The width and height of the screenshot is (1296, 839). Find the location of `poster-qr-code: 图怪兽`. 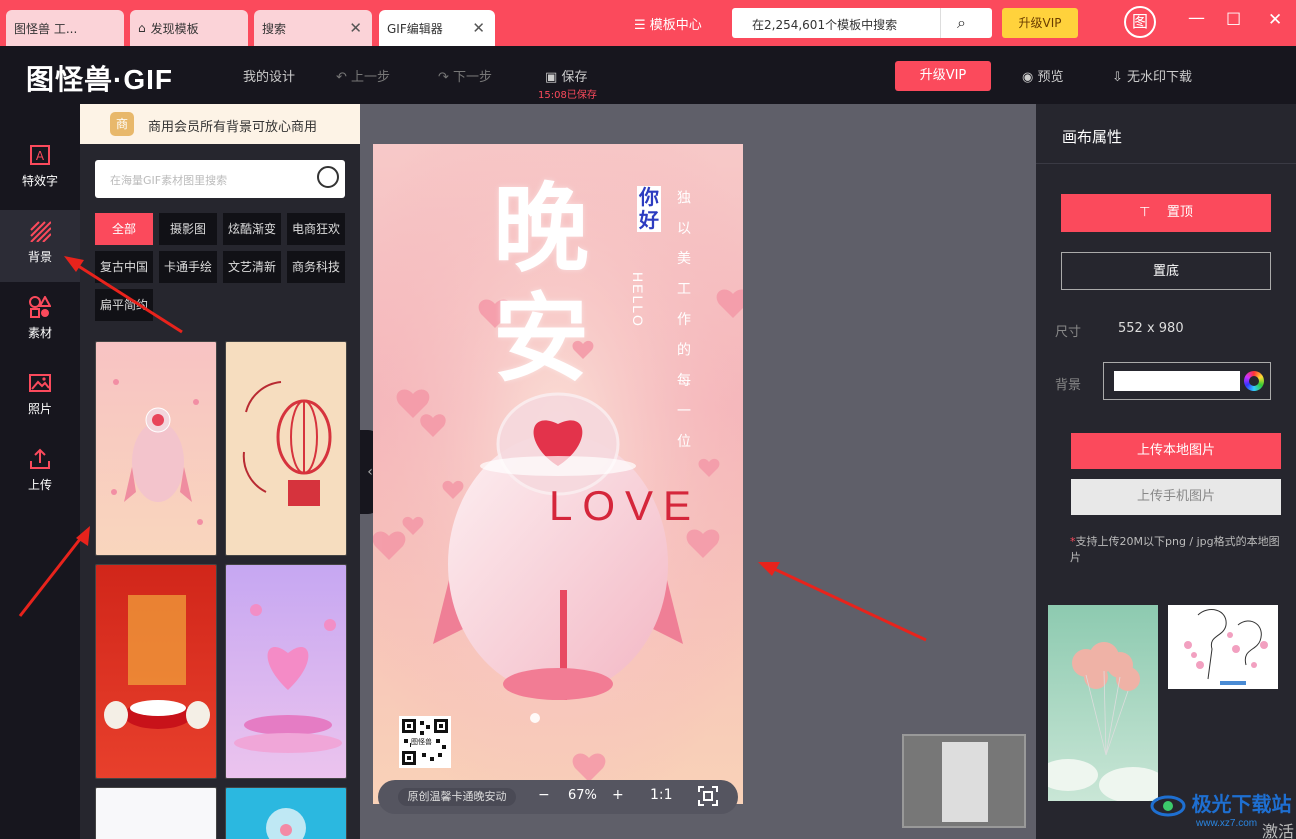

poster-qr-code: 图怪兽 is located at coordinates (425, 742).